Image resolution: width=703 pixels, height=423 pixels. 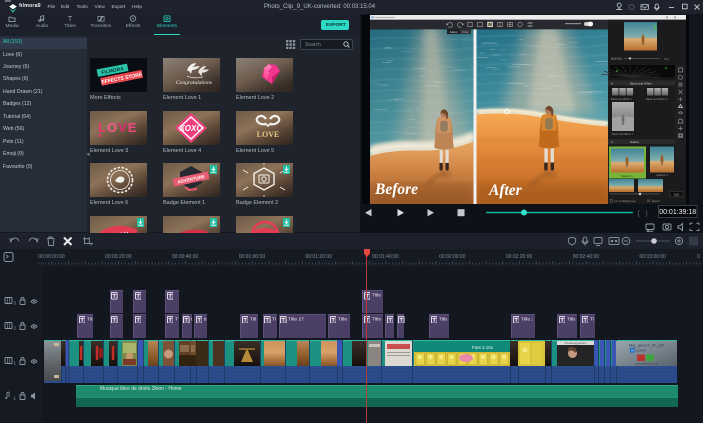 I want to click on svg-text: After, so click(x=505, y=190).